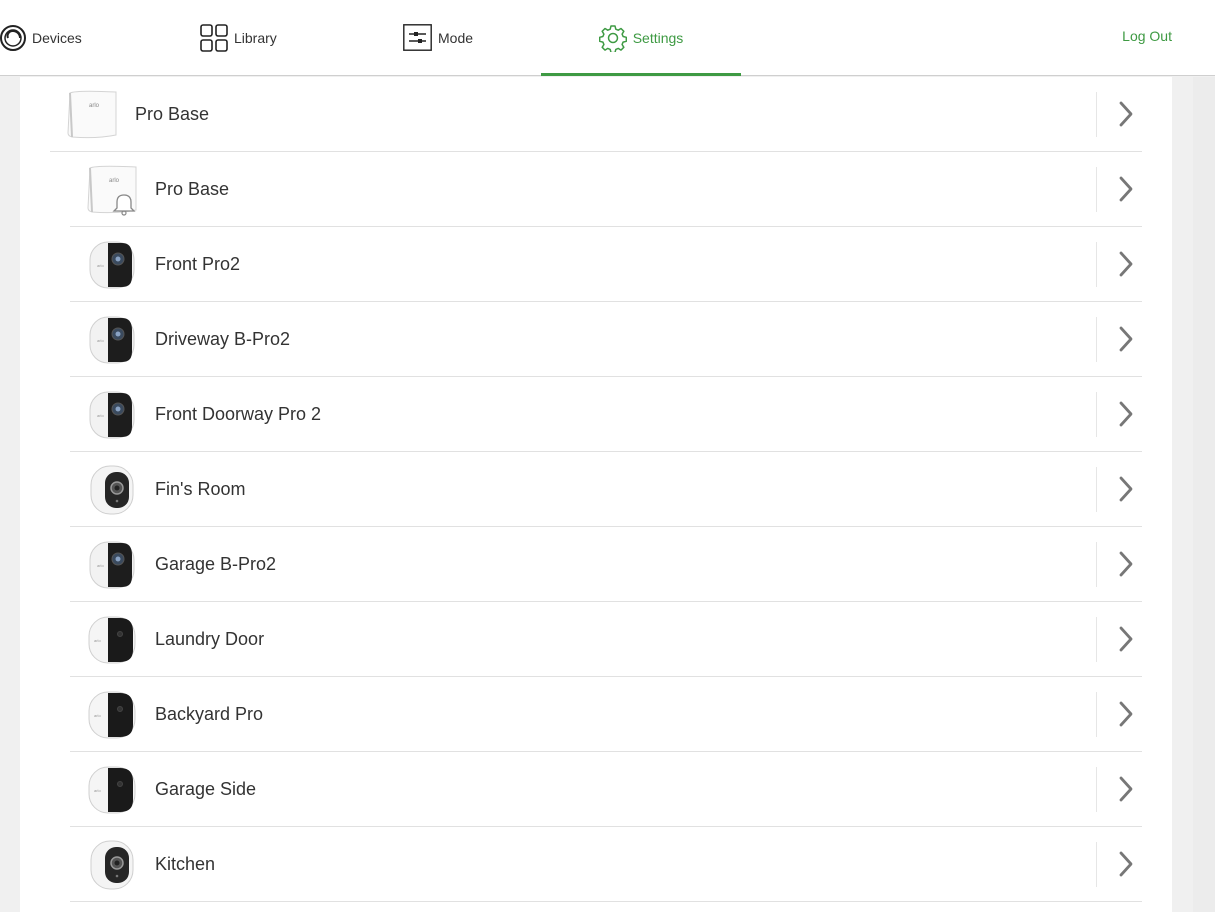 The width and height of the screenshot is (1215, 912). Describe the element at coordinates (658, 37) in the screenshot. I see `nav-settings-label: Settings` at that location.